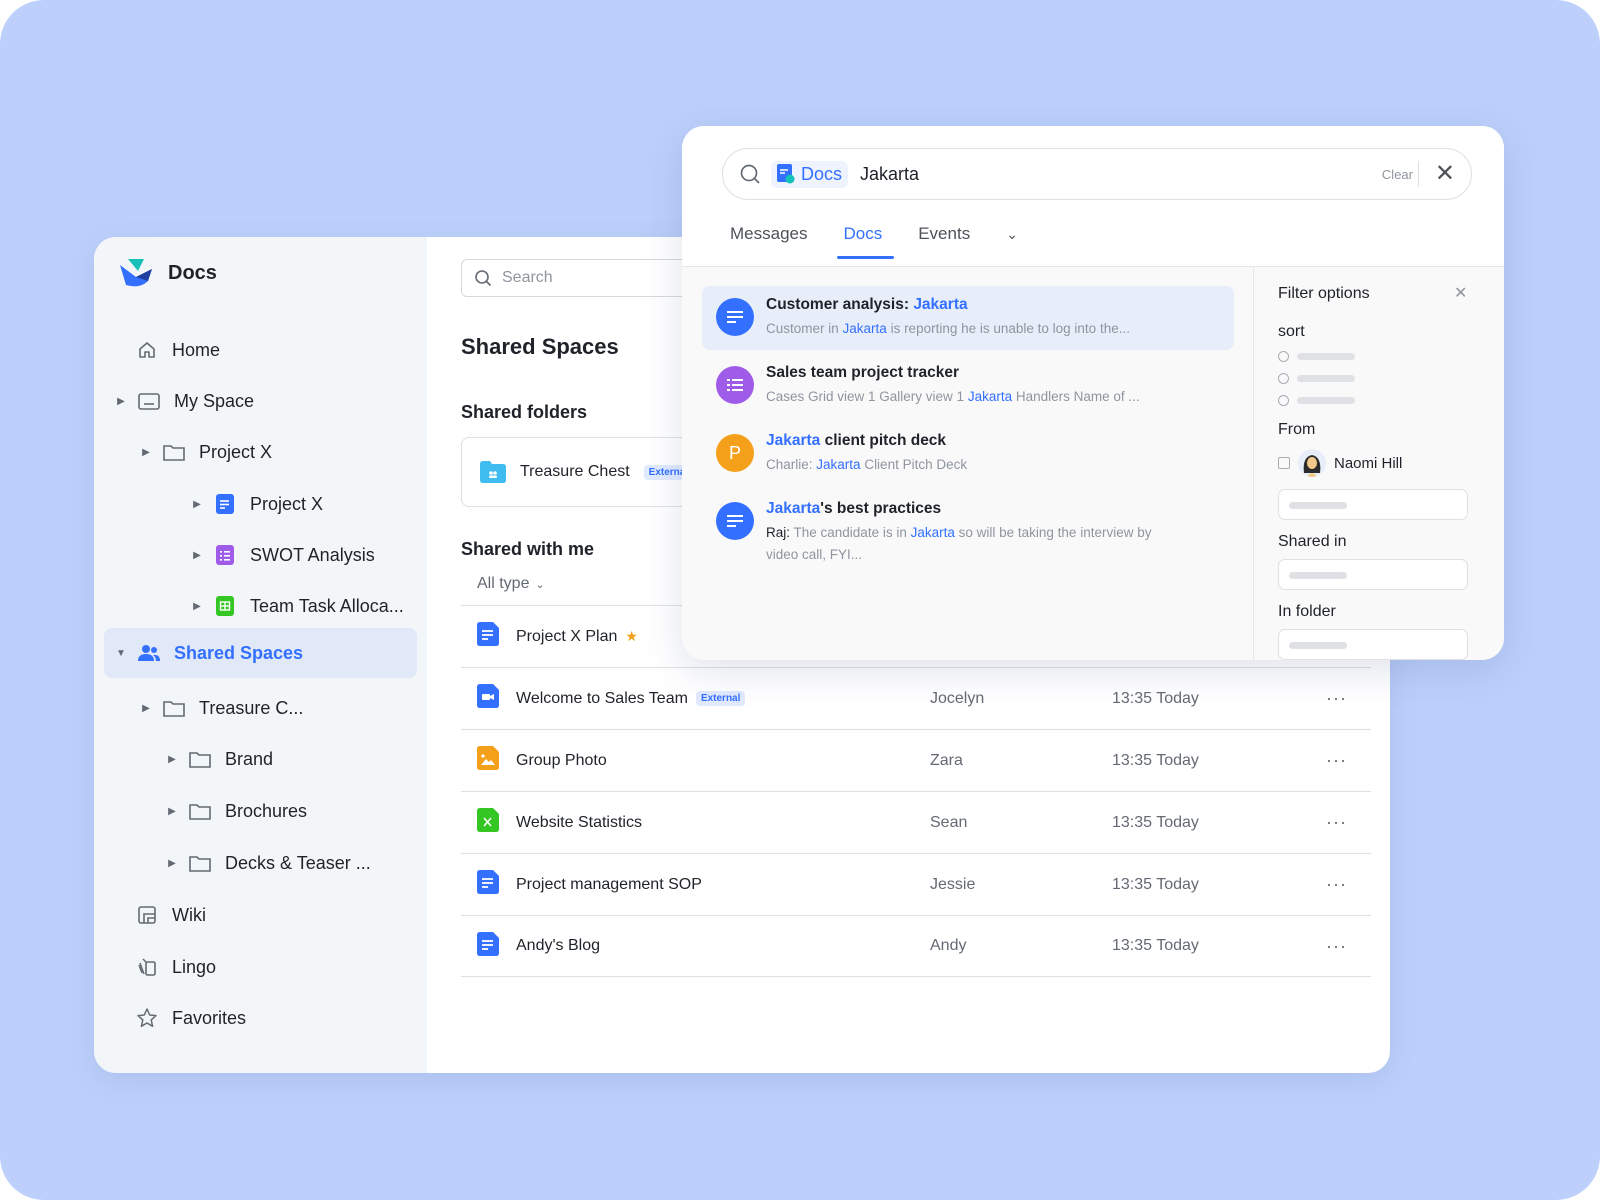 This screenshot has height=1200, width=1600. I want to click on sidebar-item-swot: ▶ SWOT Analysis, so click(282, 555).